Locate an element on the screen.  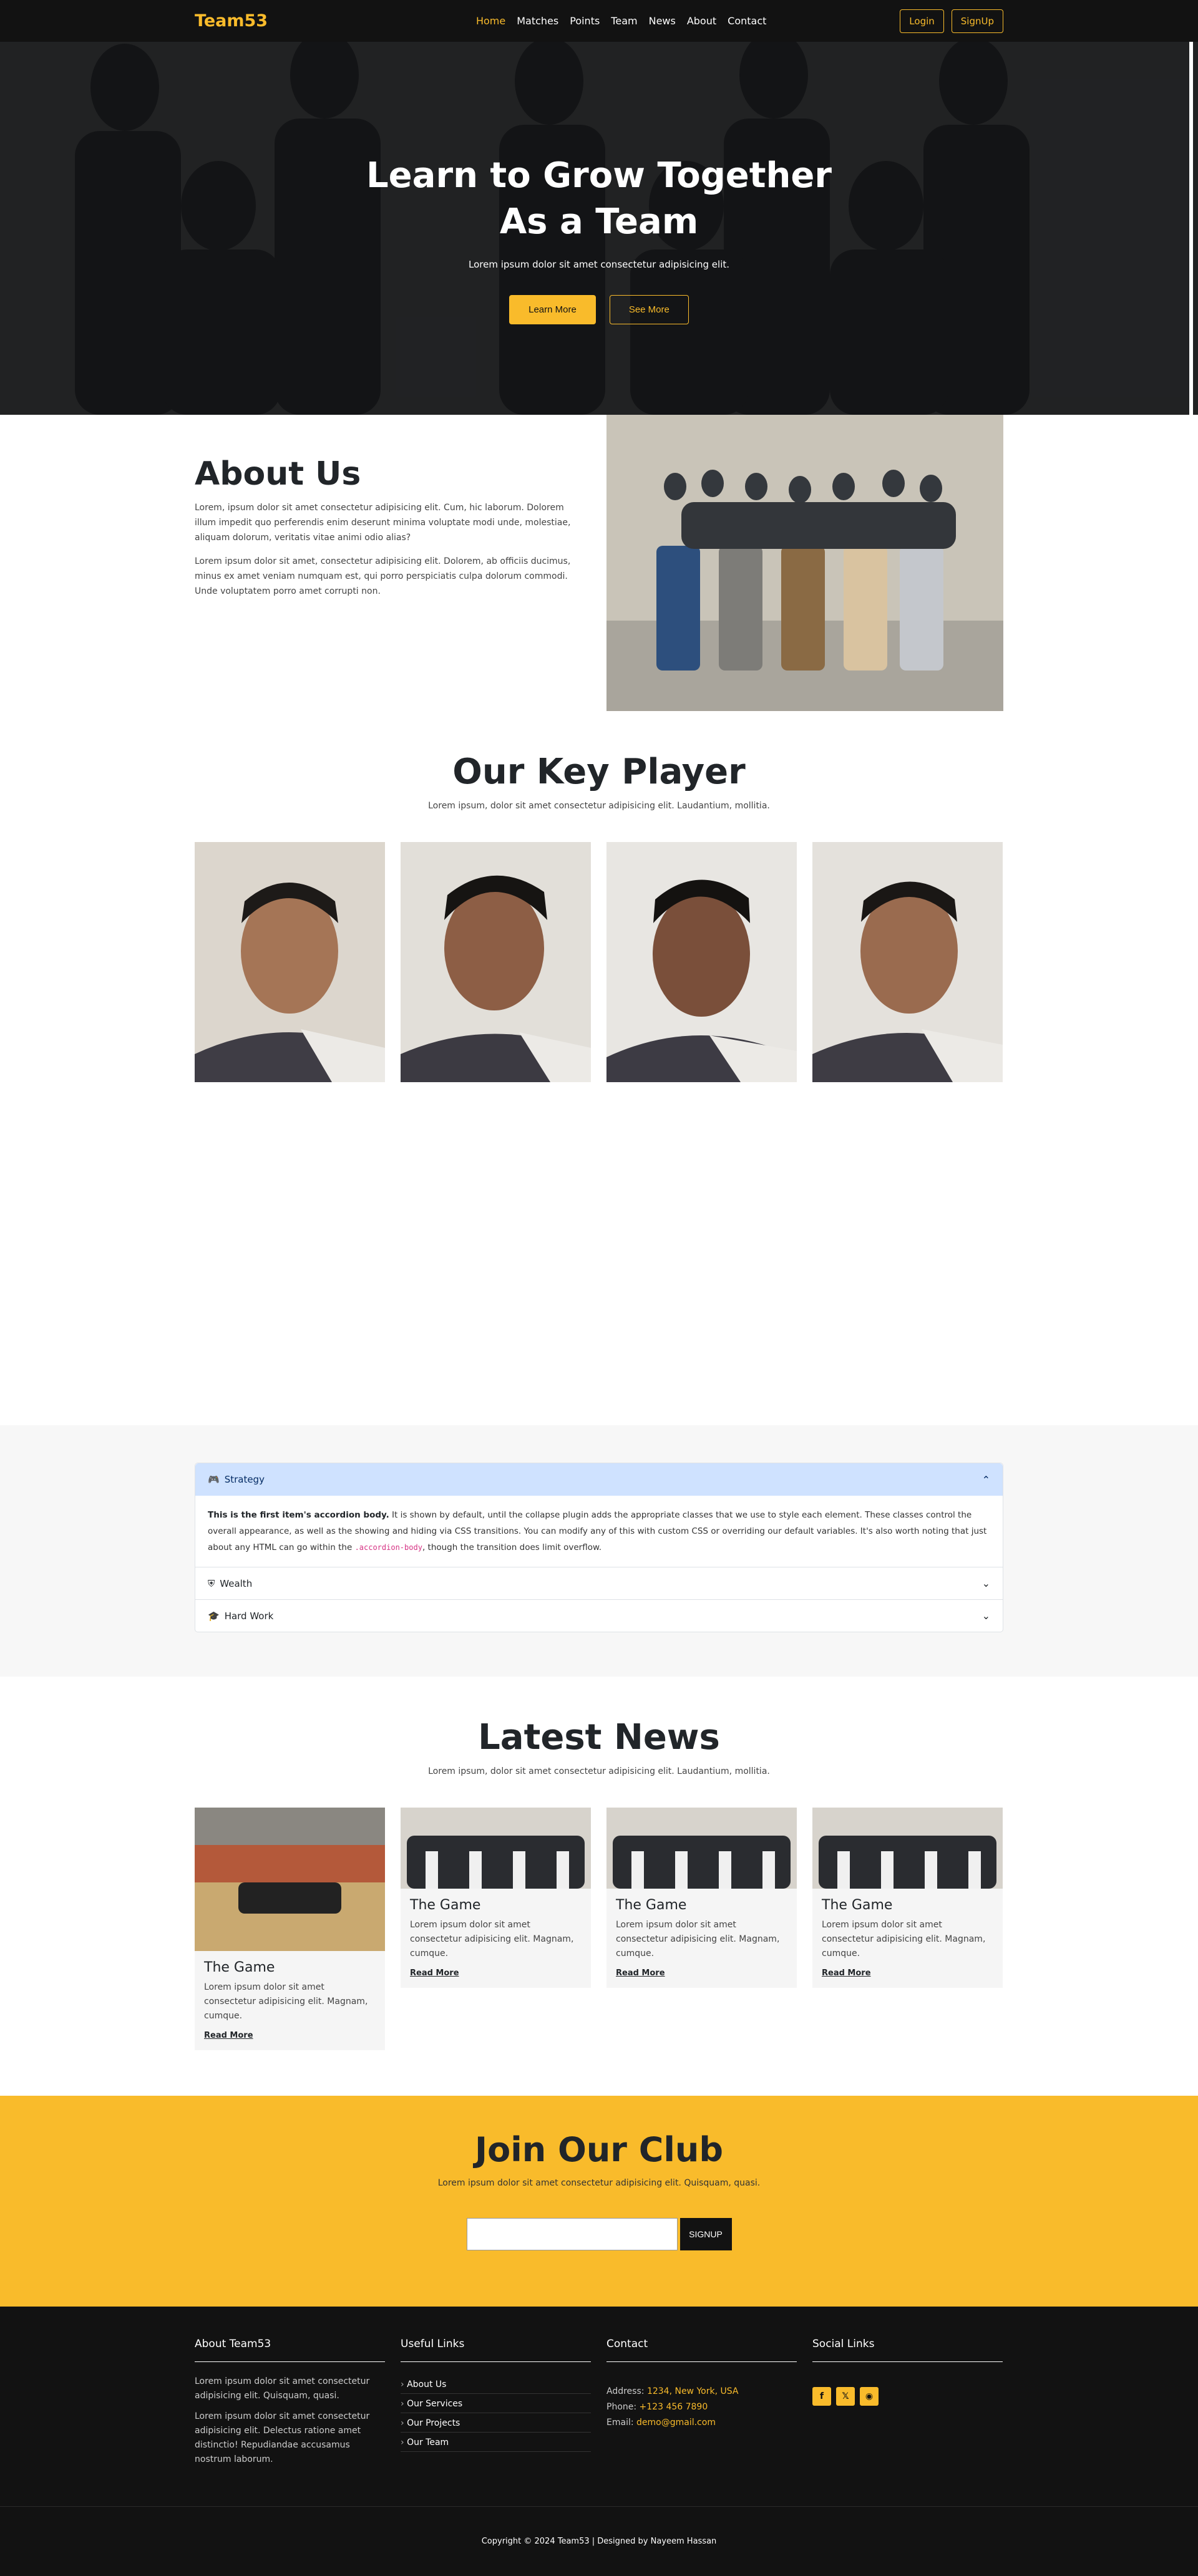
join-signup-button: SIGNUP is located at coordinates (705, 2234).